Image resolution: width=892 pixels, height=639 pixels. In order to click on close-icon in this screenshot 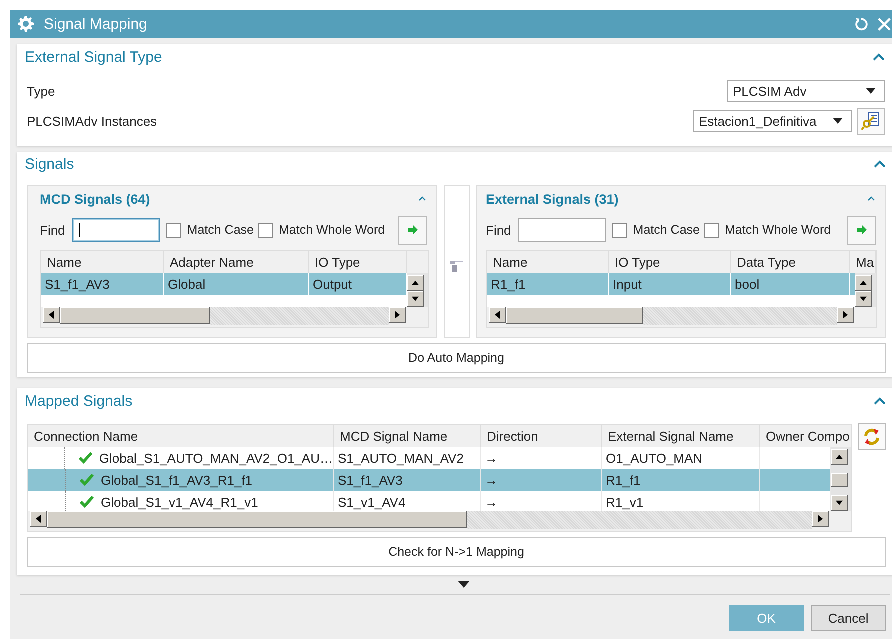, I will do `click(884, 24)`.